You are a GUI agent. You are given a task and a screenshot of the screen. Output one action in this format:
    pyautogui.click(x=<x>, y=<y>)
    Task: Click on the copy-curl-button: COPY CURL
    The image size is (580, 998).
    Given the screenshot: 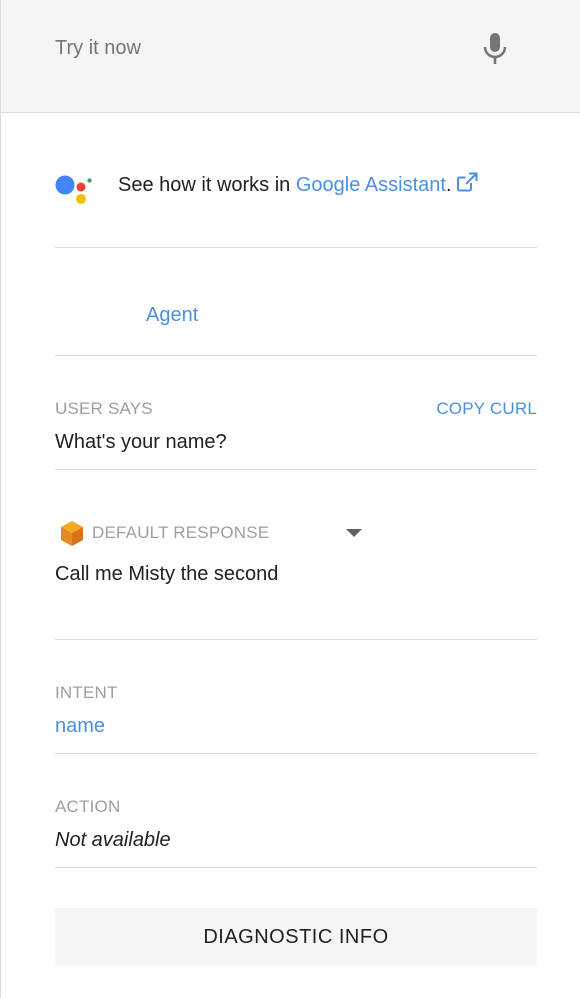 What is the action you would take?
    pyautogui.click(x=486, y=409)
    